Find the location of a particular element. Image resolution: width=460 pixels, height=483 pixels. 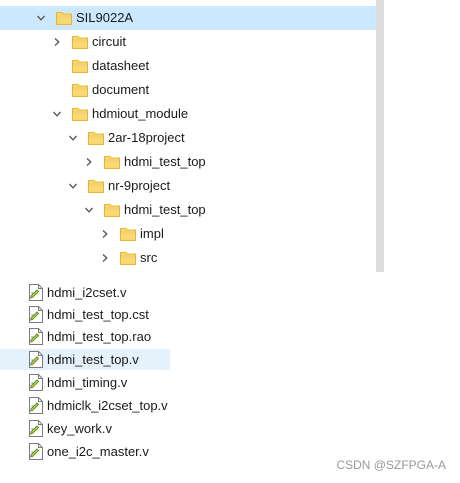

file-name: key_work.v is located at coordinates (80, 428).